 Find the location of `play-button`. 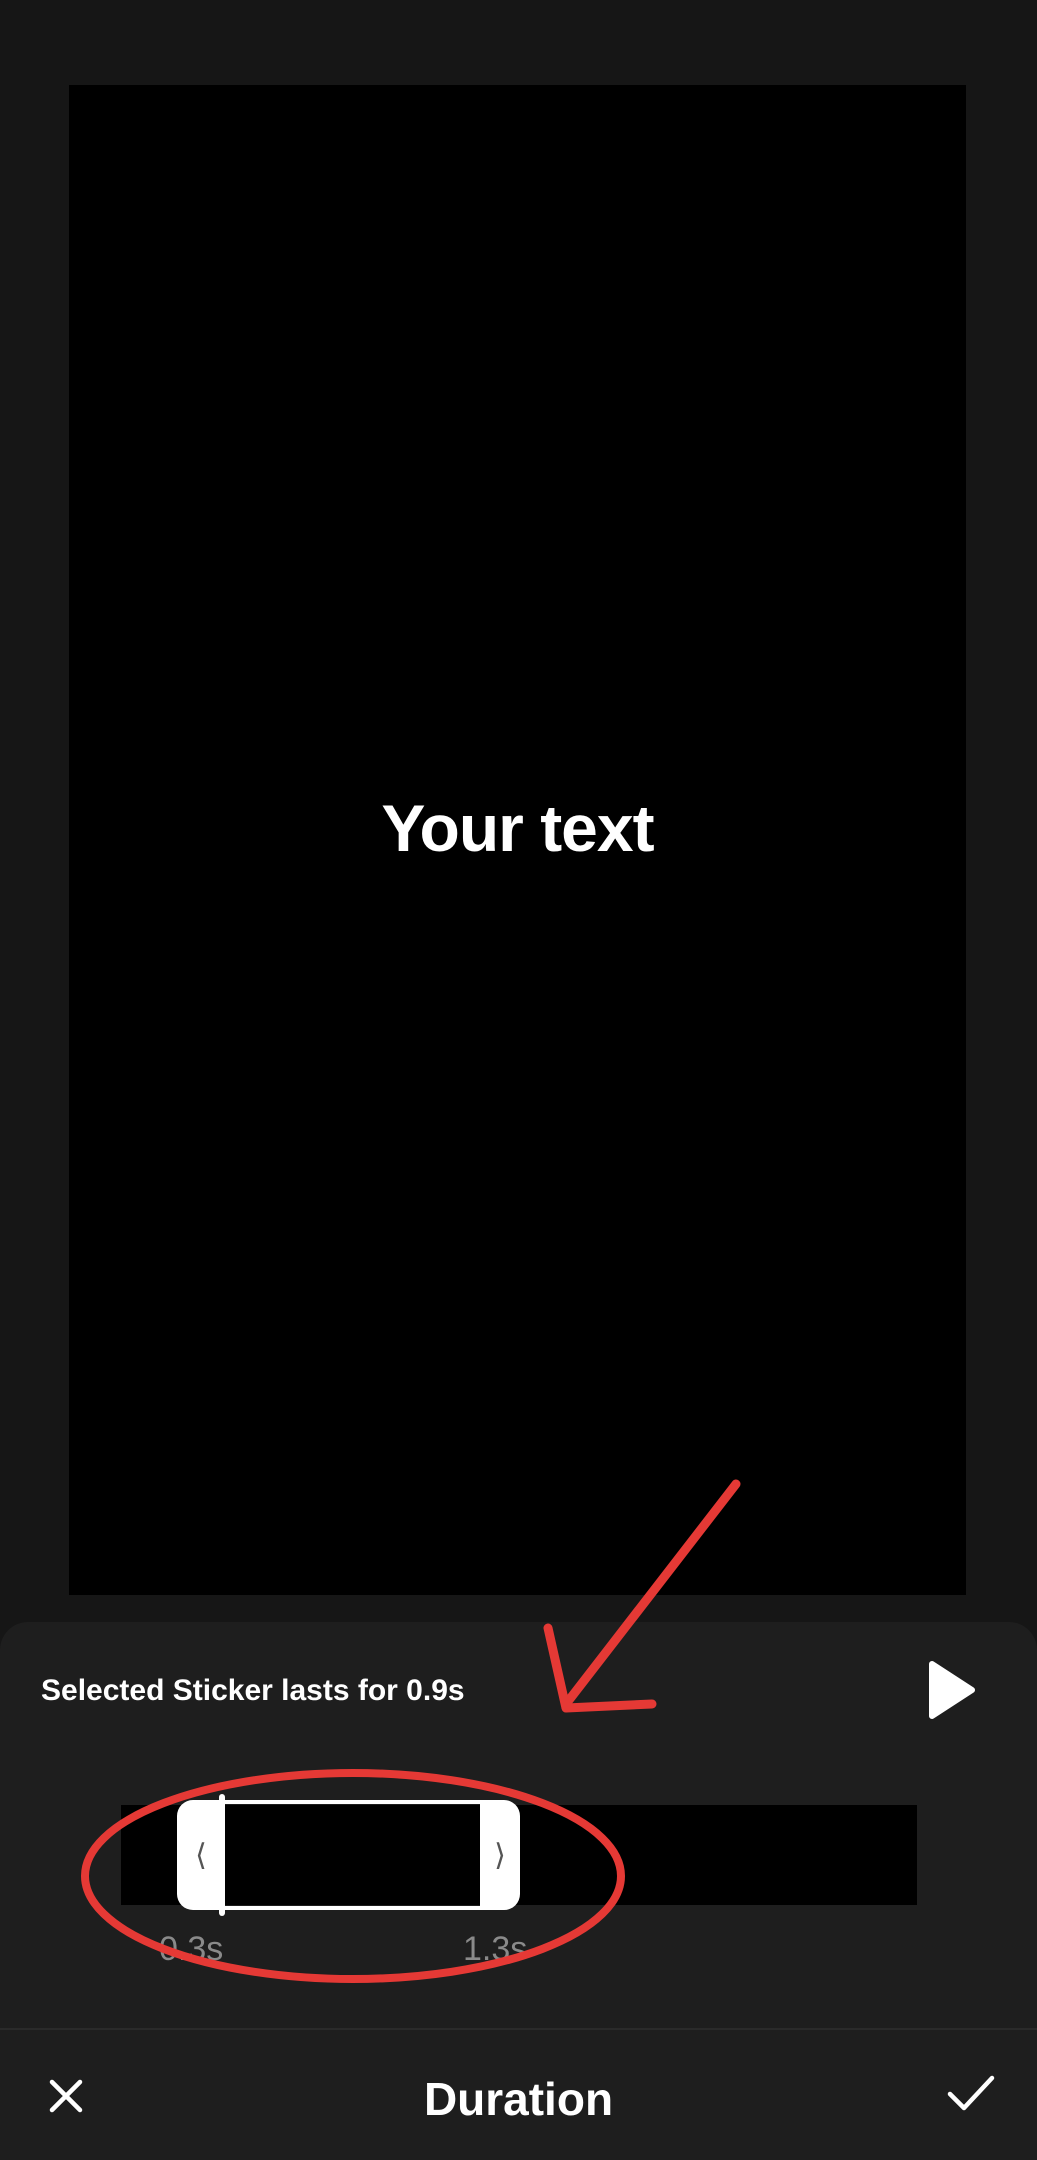

play-button is located at coordinates (952, 1690).